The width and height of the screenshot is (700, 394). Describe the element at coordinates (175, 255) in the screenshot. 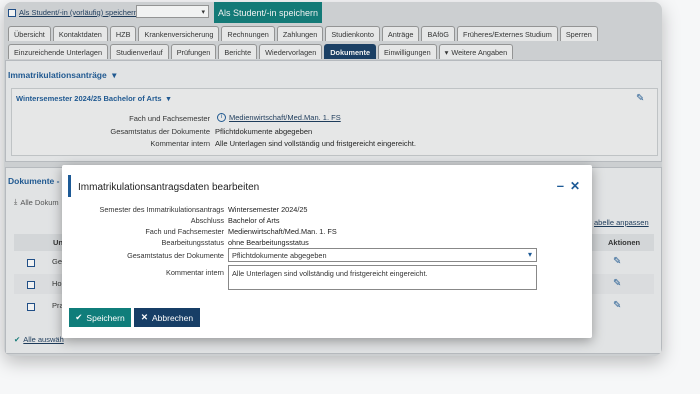

I see `status-label: Gesamtstatus der Dokumente` at that location.